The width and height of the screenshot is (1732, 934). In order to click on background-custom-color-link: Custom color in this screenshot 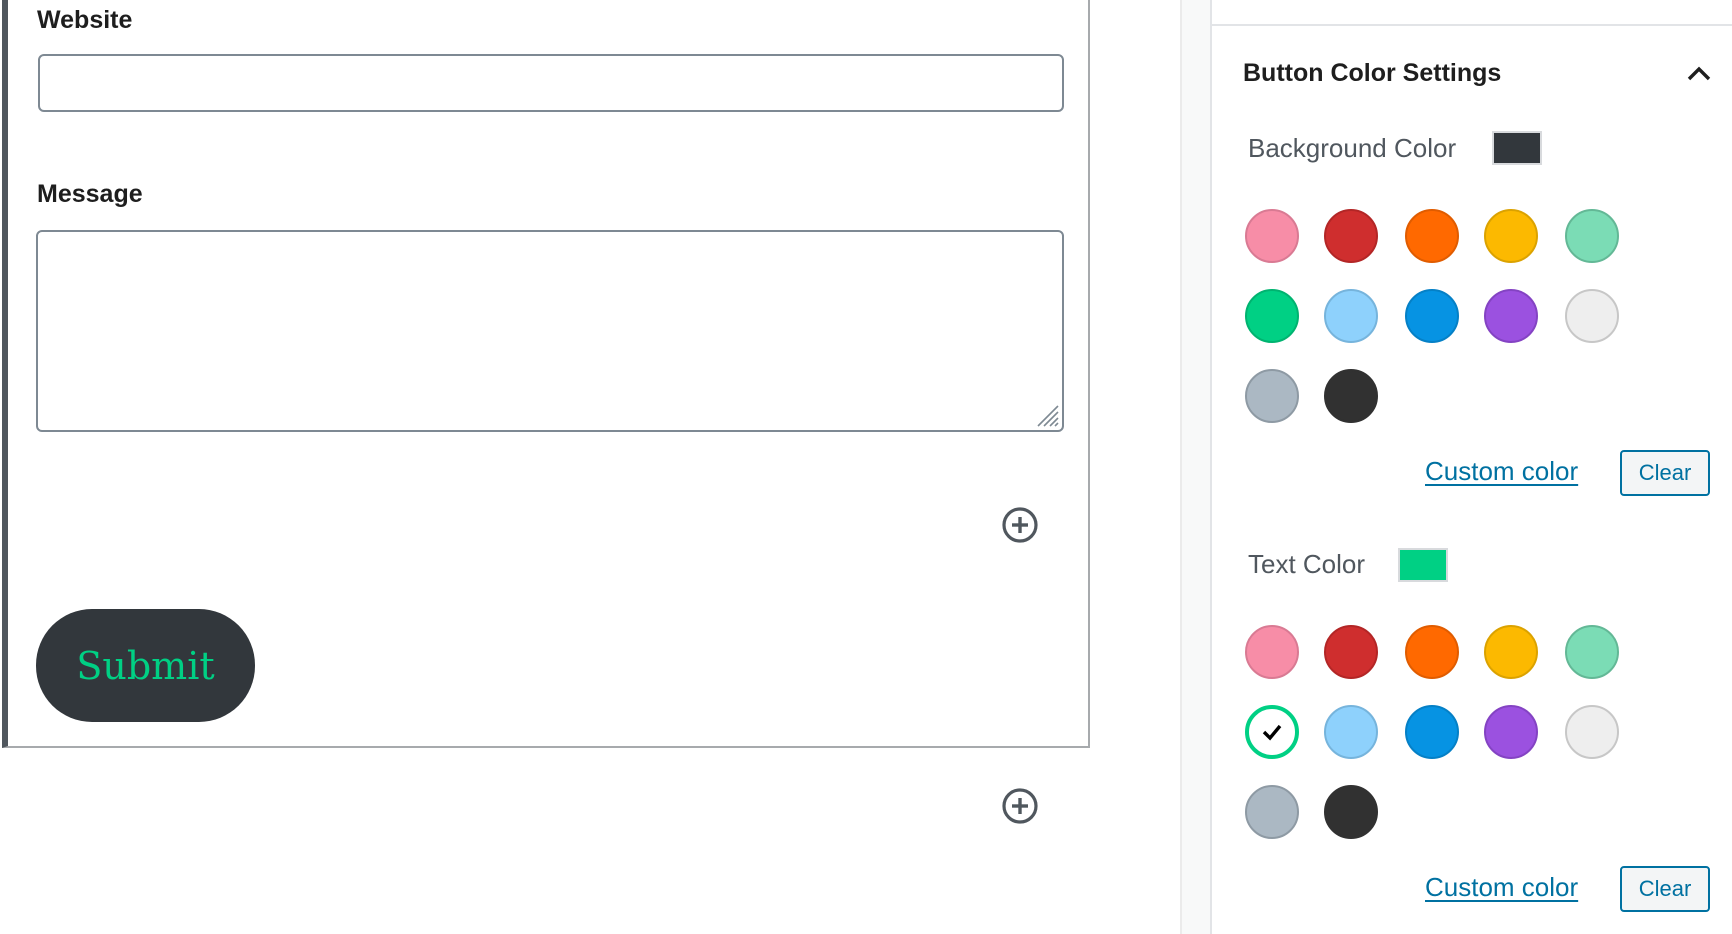, I will do `click(1501, 471)`.